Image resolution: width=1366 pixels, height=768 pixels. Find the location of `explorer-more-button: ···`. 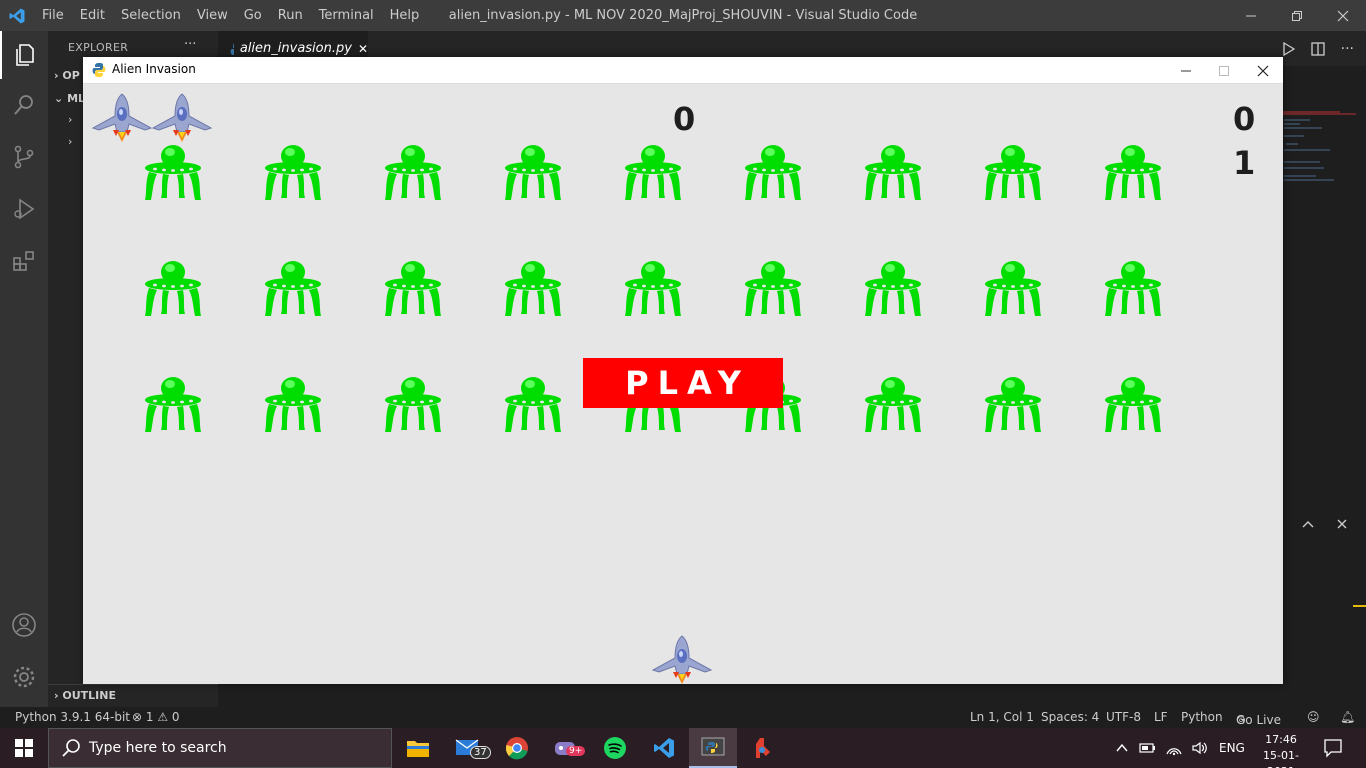

explorer-more-button: ··· is located at coordinates (190, 44).